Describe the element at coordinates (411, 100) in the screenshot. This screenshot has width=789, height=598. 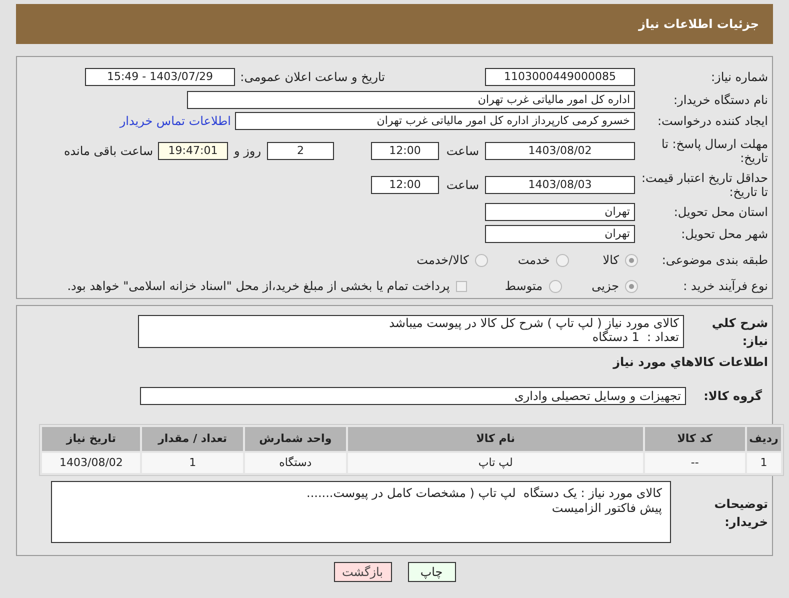
I see `input-field: اداره کل امور مالیاتی غرب تهران` at that location.